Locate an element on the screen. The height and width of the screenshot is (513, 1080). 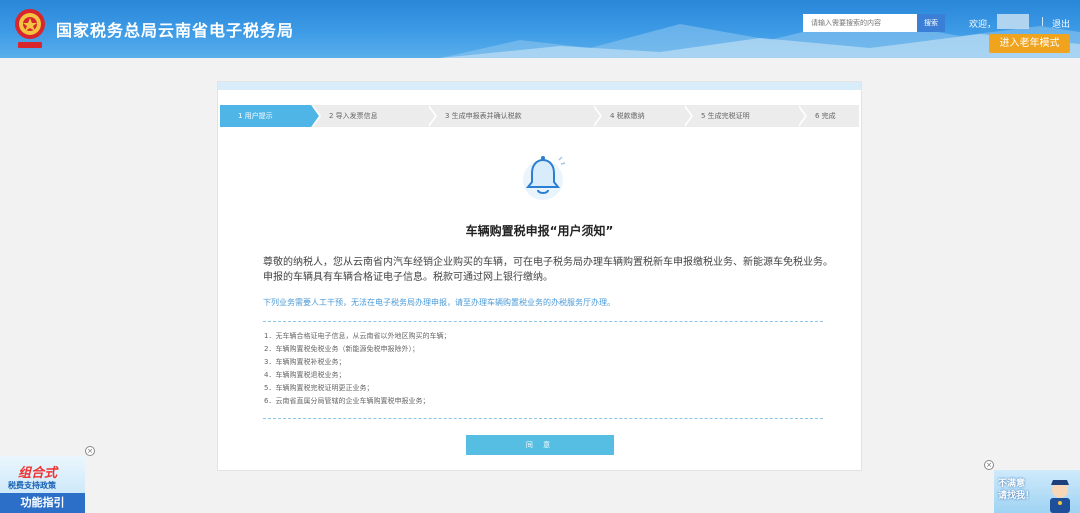
search-button: 搜索 is located at coordinates (931, 23).